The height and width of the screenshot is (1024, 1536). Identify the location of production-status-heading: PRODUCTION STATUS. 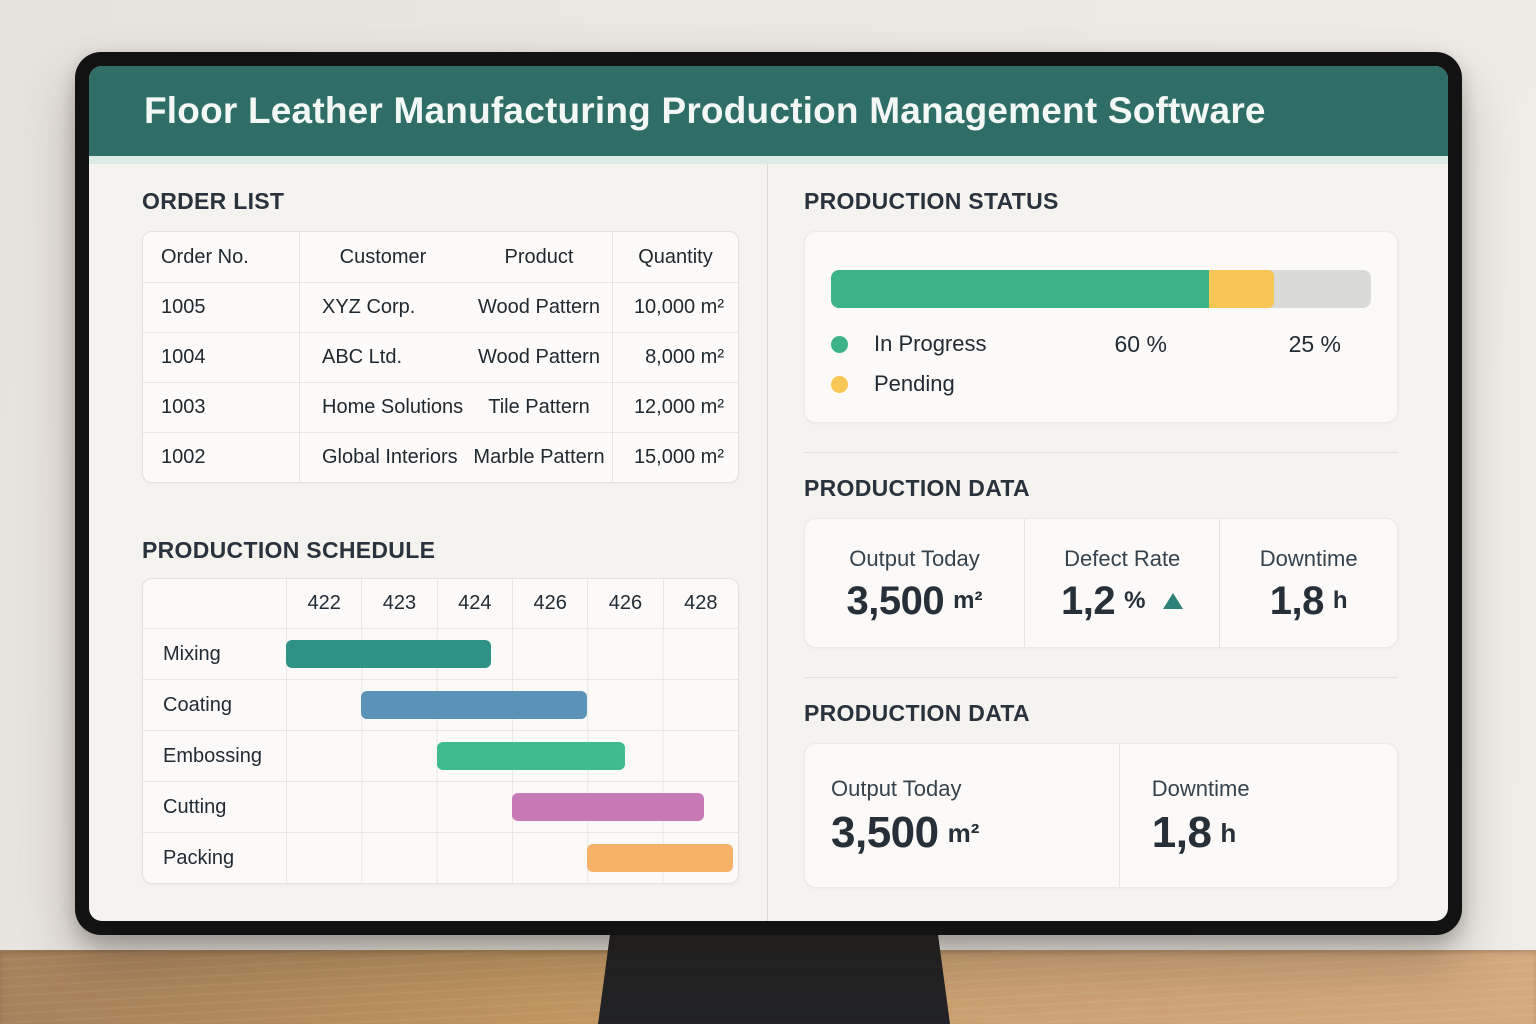
(931, 201).